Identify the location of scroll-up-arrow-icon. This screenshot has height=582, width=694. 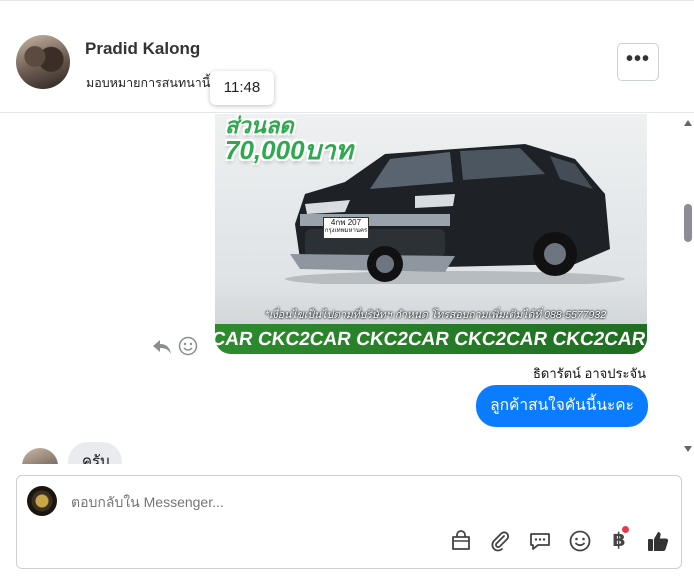
(688, 123).